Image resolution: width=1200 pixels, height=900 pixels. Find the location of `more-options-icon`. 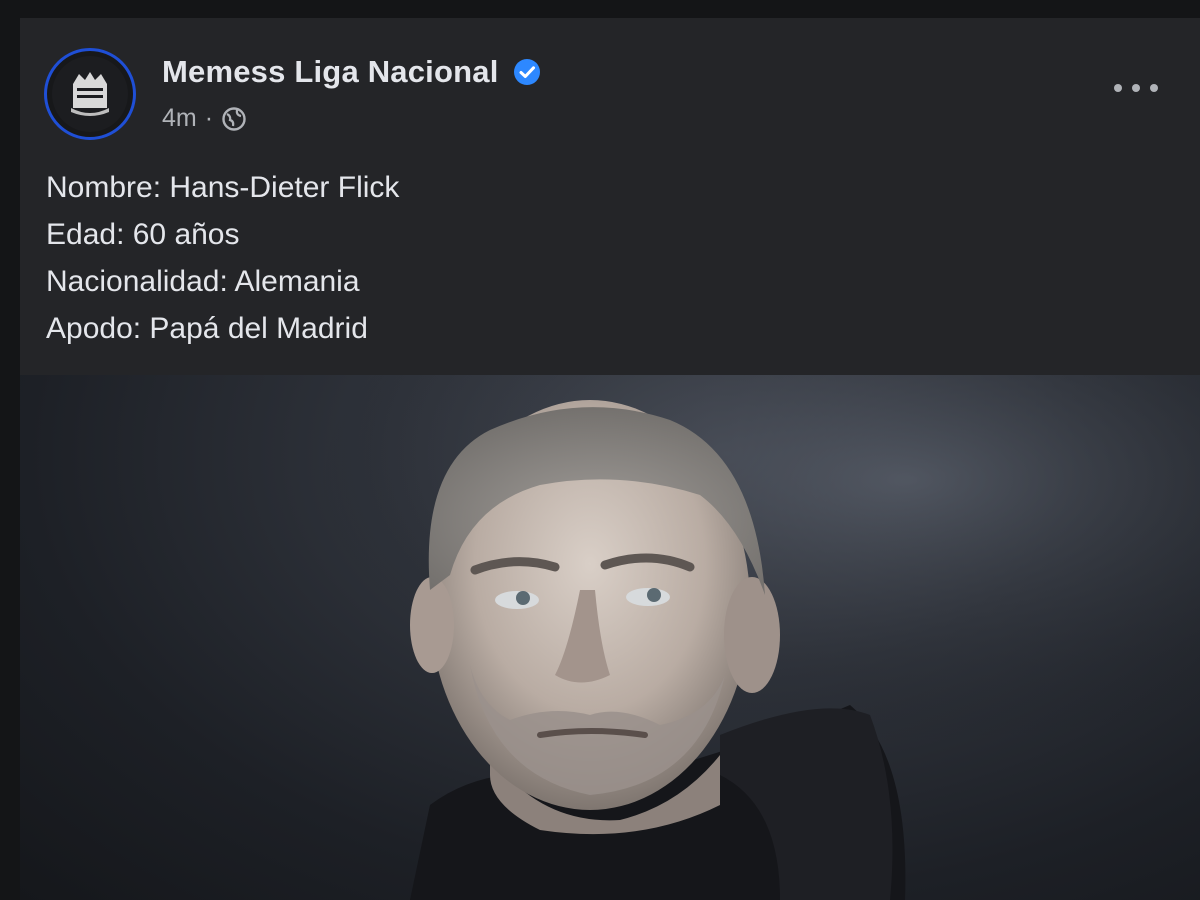

more-options-icon is located at coordinates (1136, 88).